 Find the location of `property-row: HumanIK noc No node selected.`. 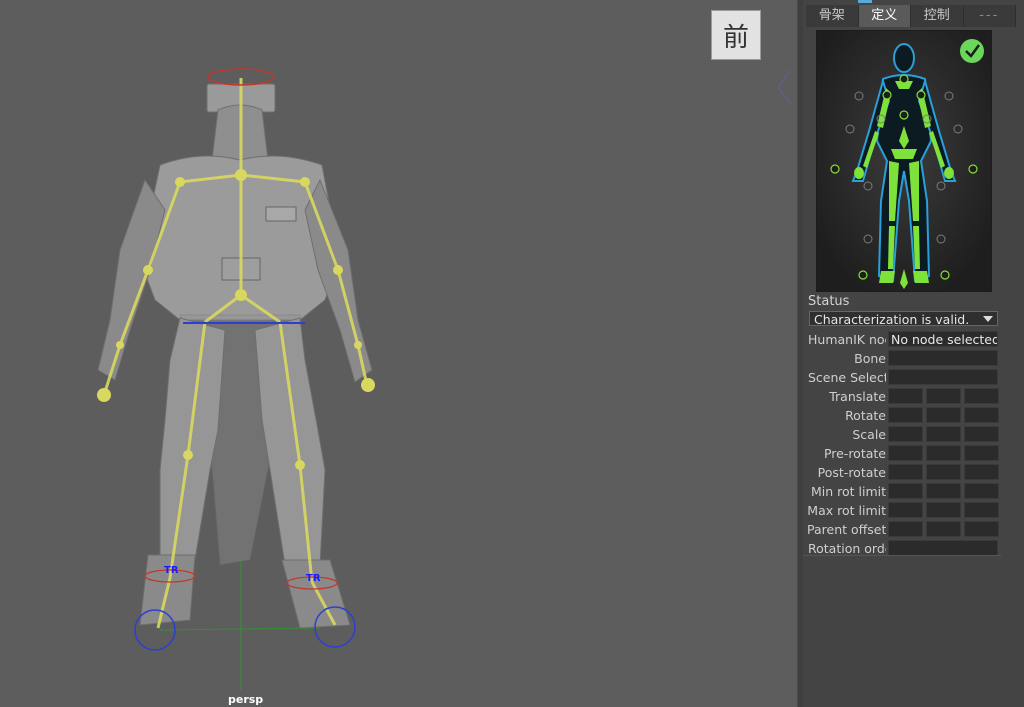

property-row: HumanIK noc No node selected. is located at coordinates (913, 339).